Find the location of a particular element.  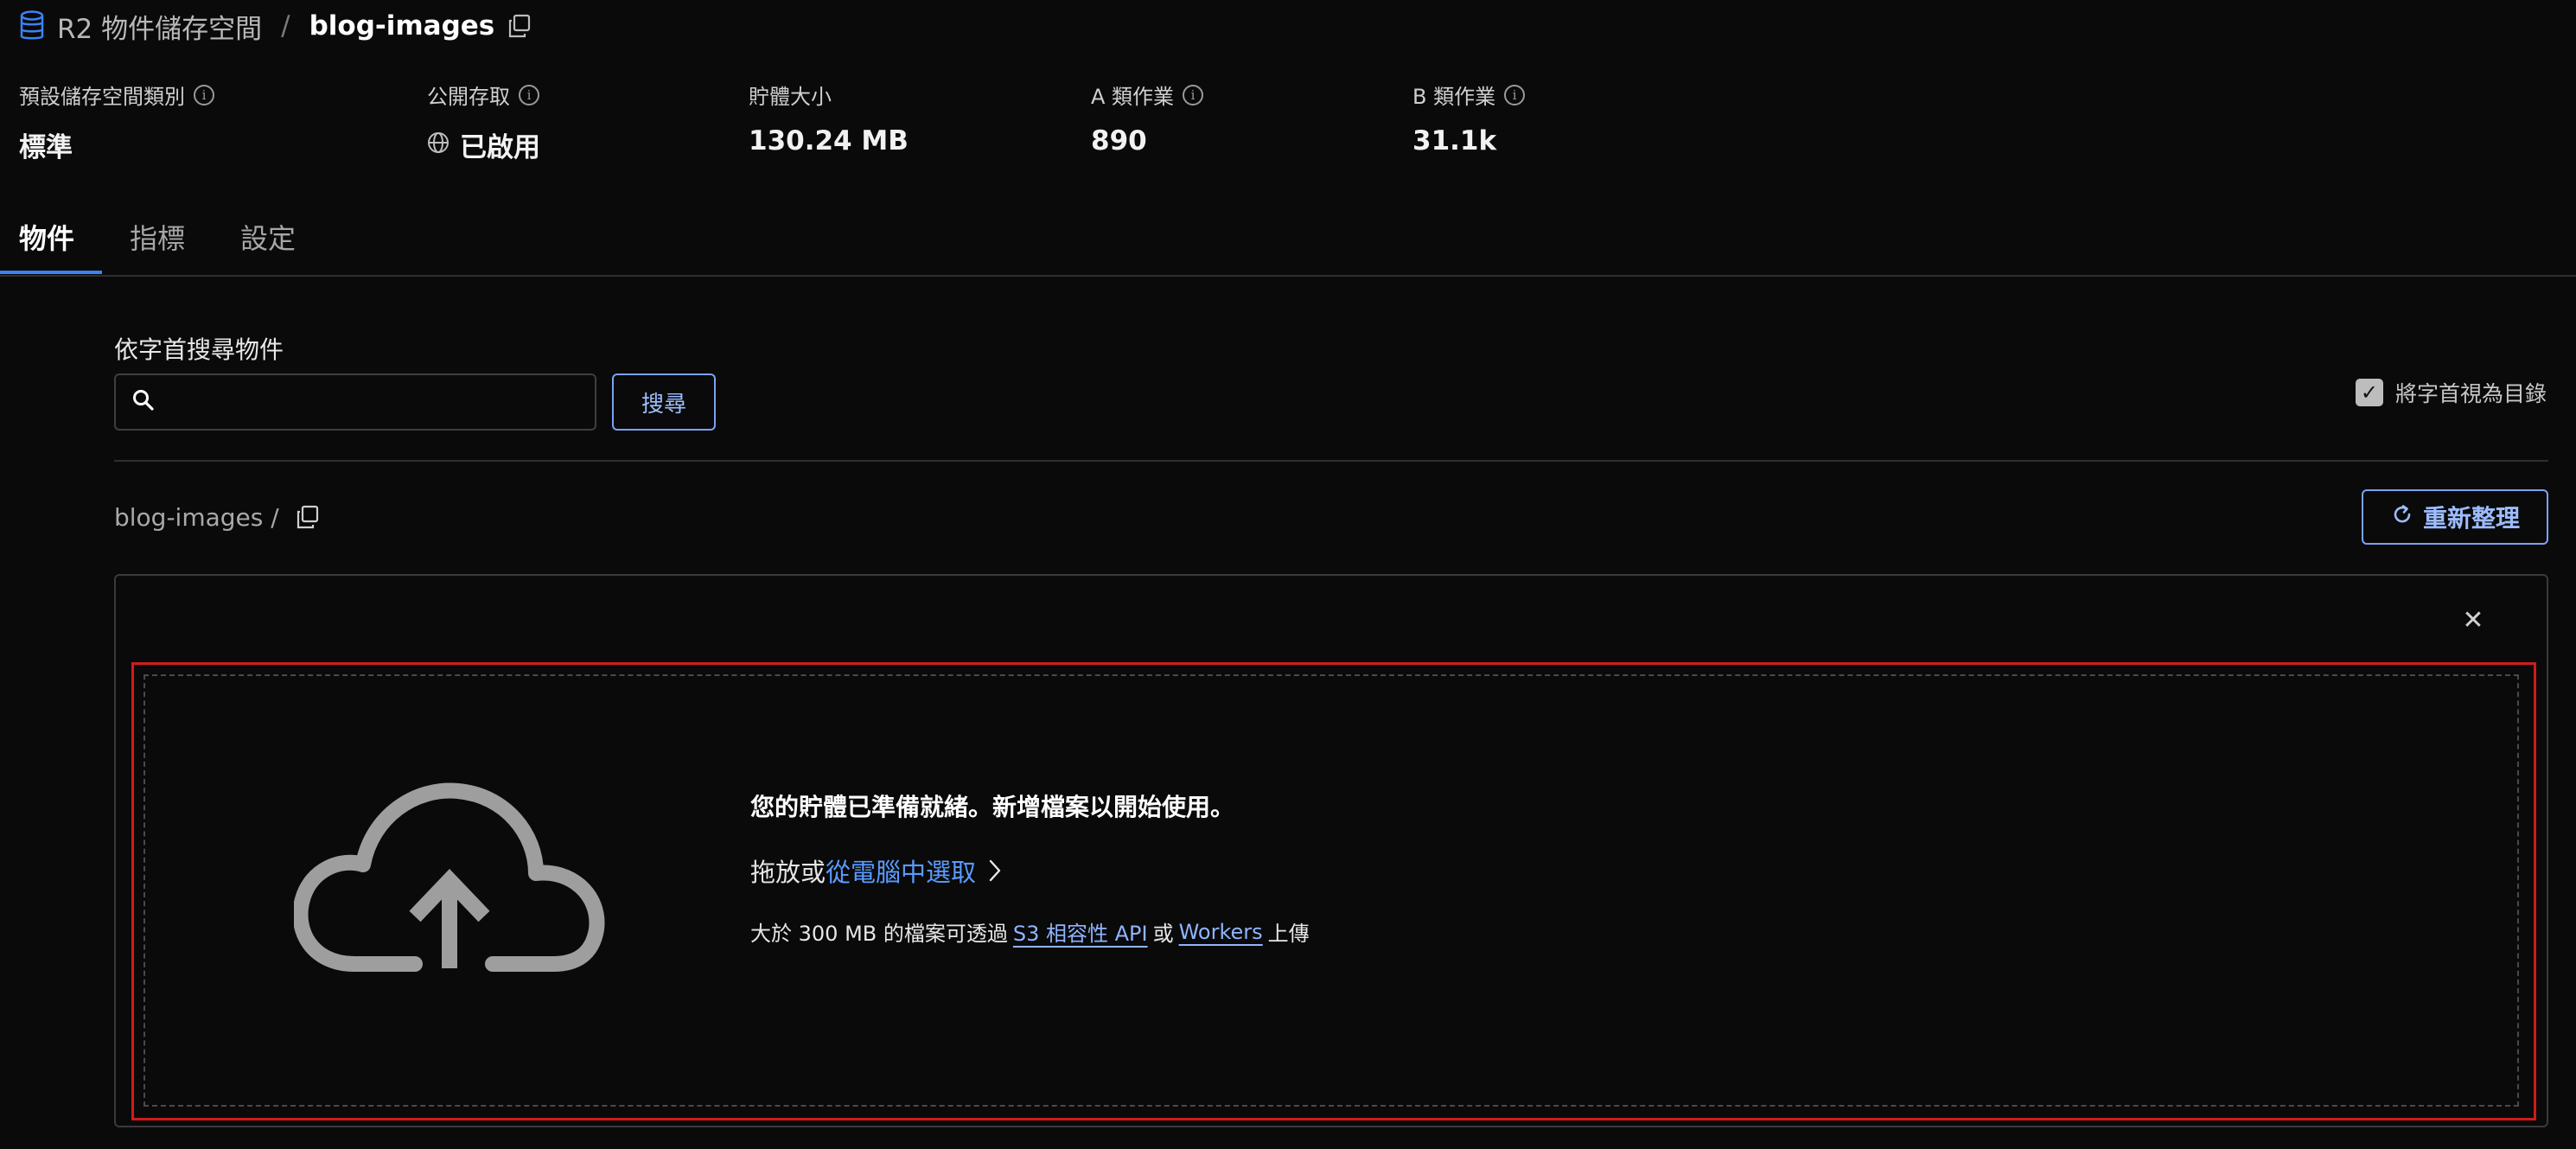

breadcrumb: R2 物件儲存空間 / blog-images is located at coordinates (275, 25).